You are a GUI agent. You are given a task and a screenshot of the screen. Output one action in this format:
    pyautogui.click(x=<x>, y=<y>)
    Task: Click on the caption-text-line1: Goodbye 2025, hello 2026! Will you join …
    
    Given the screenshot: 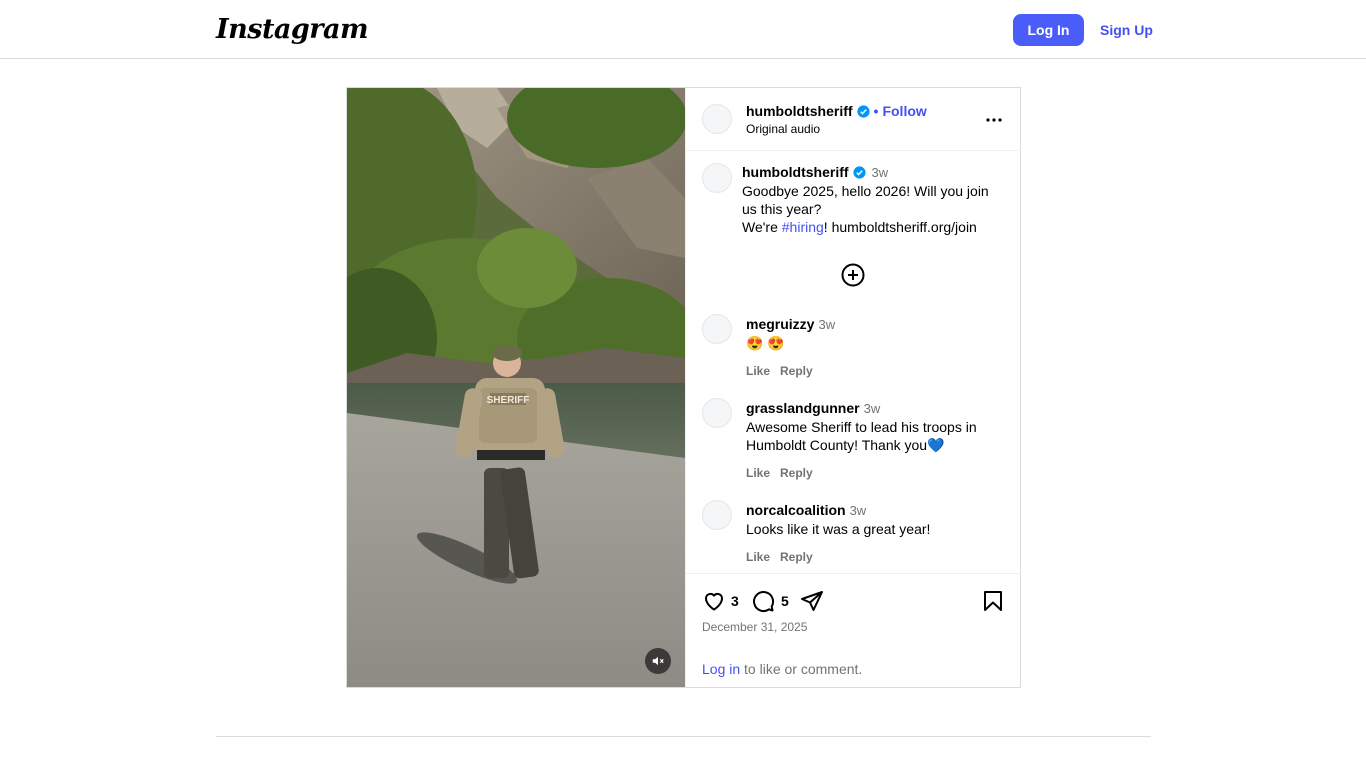 What is the action you would take?
    pyautogui.click(x=865, y=200)
    